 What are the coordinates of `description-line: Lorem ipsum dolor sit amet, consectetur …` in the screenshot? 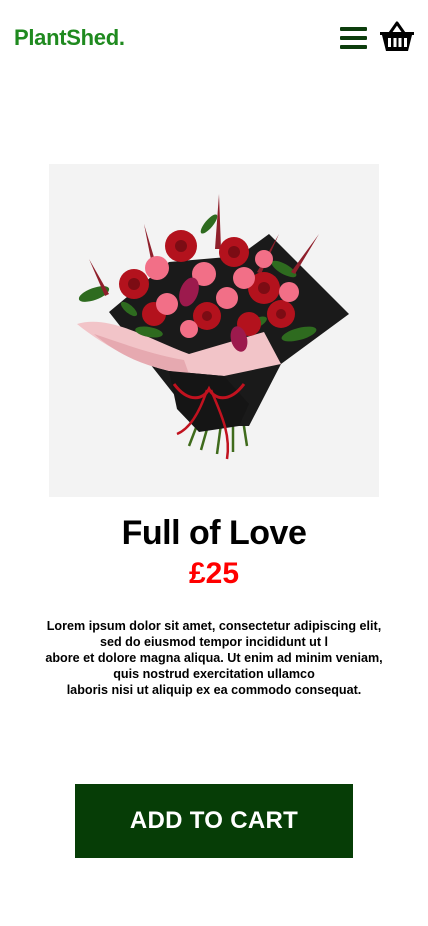 It's located at (214, 626).